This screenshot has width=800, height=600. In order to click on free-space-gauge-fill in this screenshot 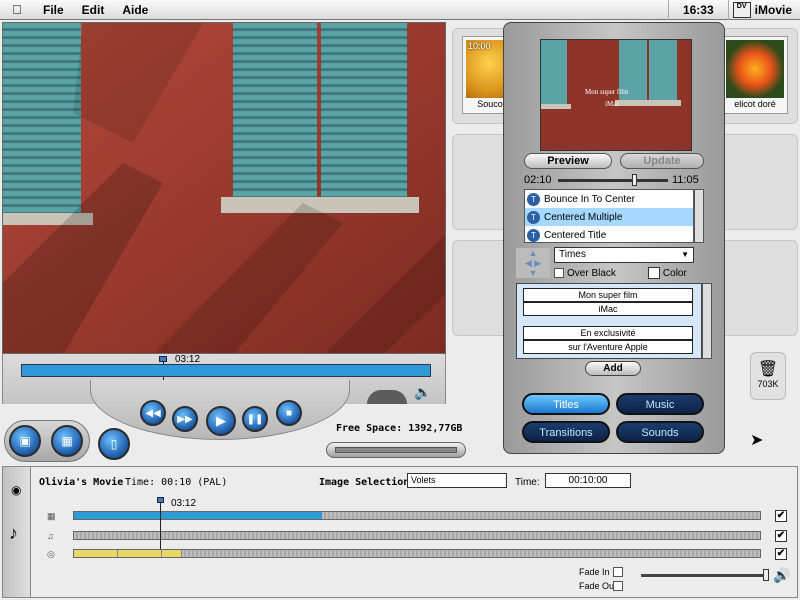, I will do `click(396, 450)`.